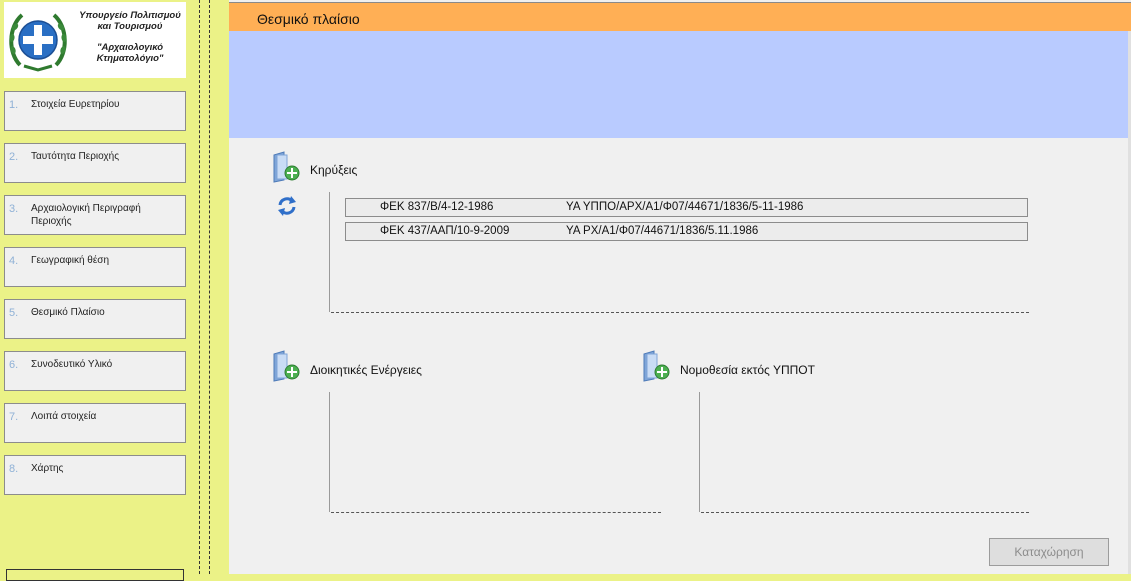  What do you see at coordinates (496, 512) in the screenshot?
I see `admin-actions-panel-bottom` at bounding box center [496, 512].